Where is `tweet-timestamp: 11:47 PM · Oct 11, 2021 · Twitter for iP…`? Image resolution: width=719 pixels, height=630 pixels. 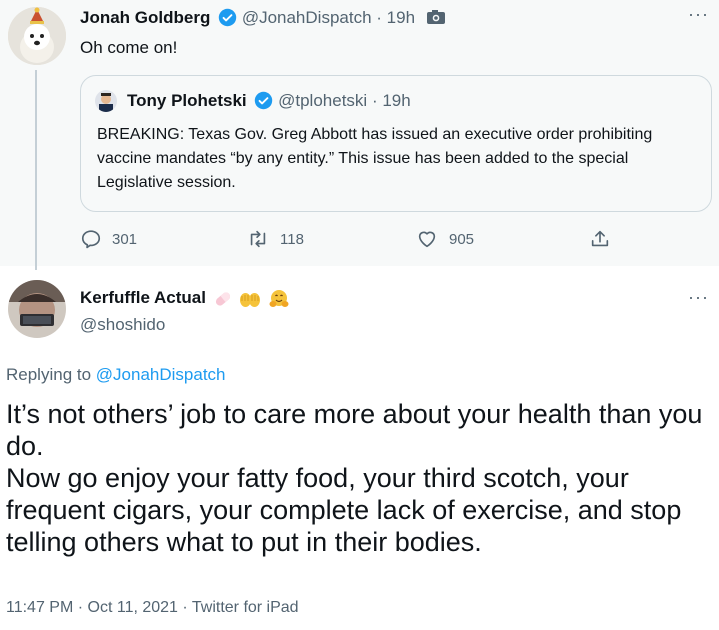
tweet-timestamp: 11:47 PM · Oct 11, 2021 · Twitter for iP… is located at coordinates (152, 608).